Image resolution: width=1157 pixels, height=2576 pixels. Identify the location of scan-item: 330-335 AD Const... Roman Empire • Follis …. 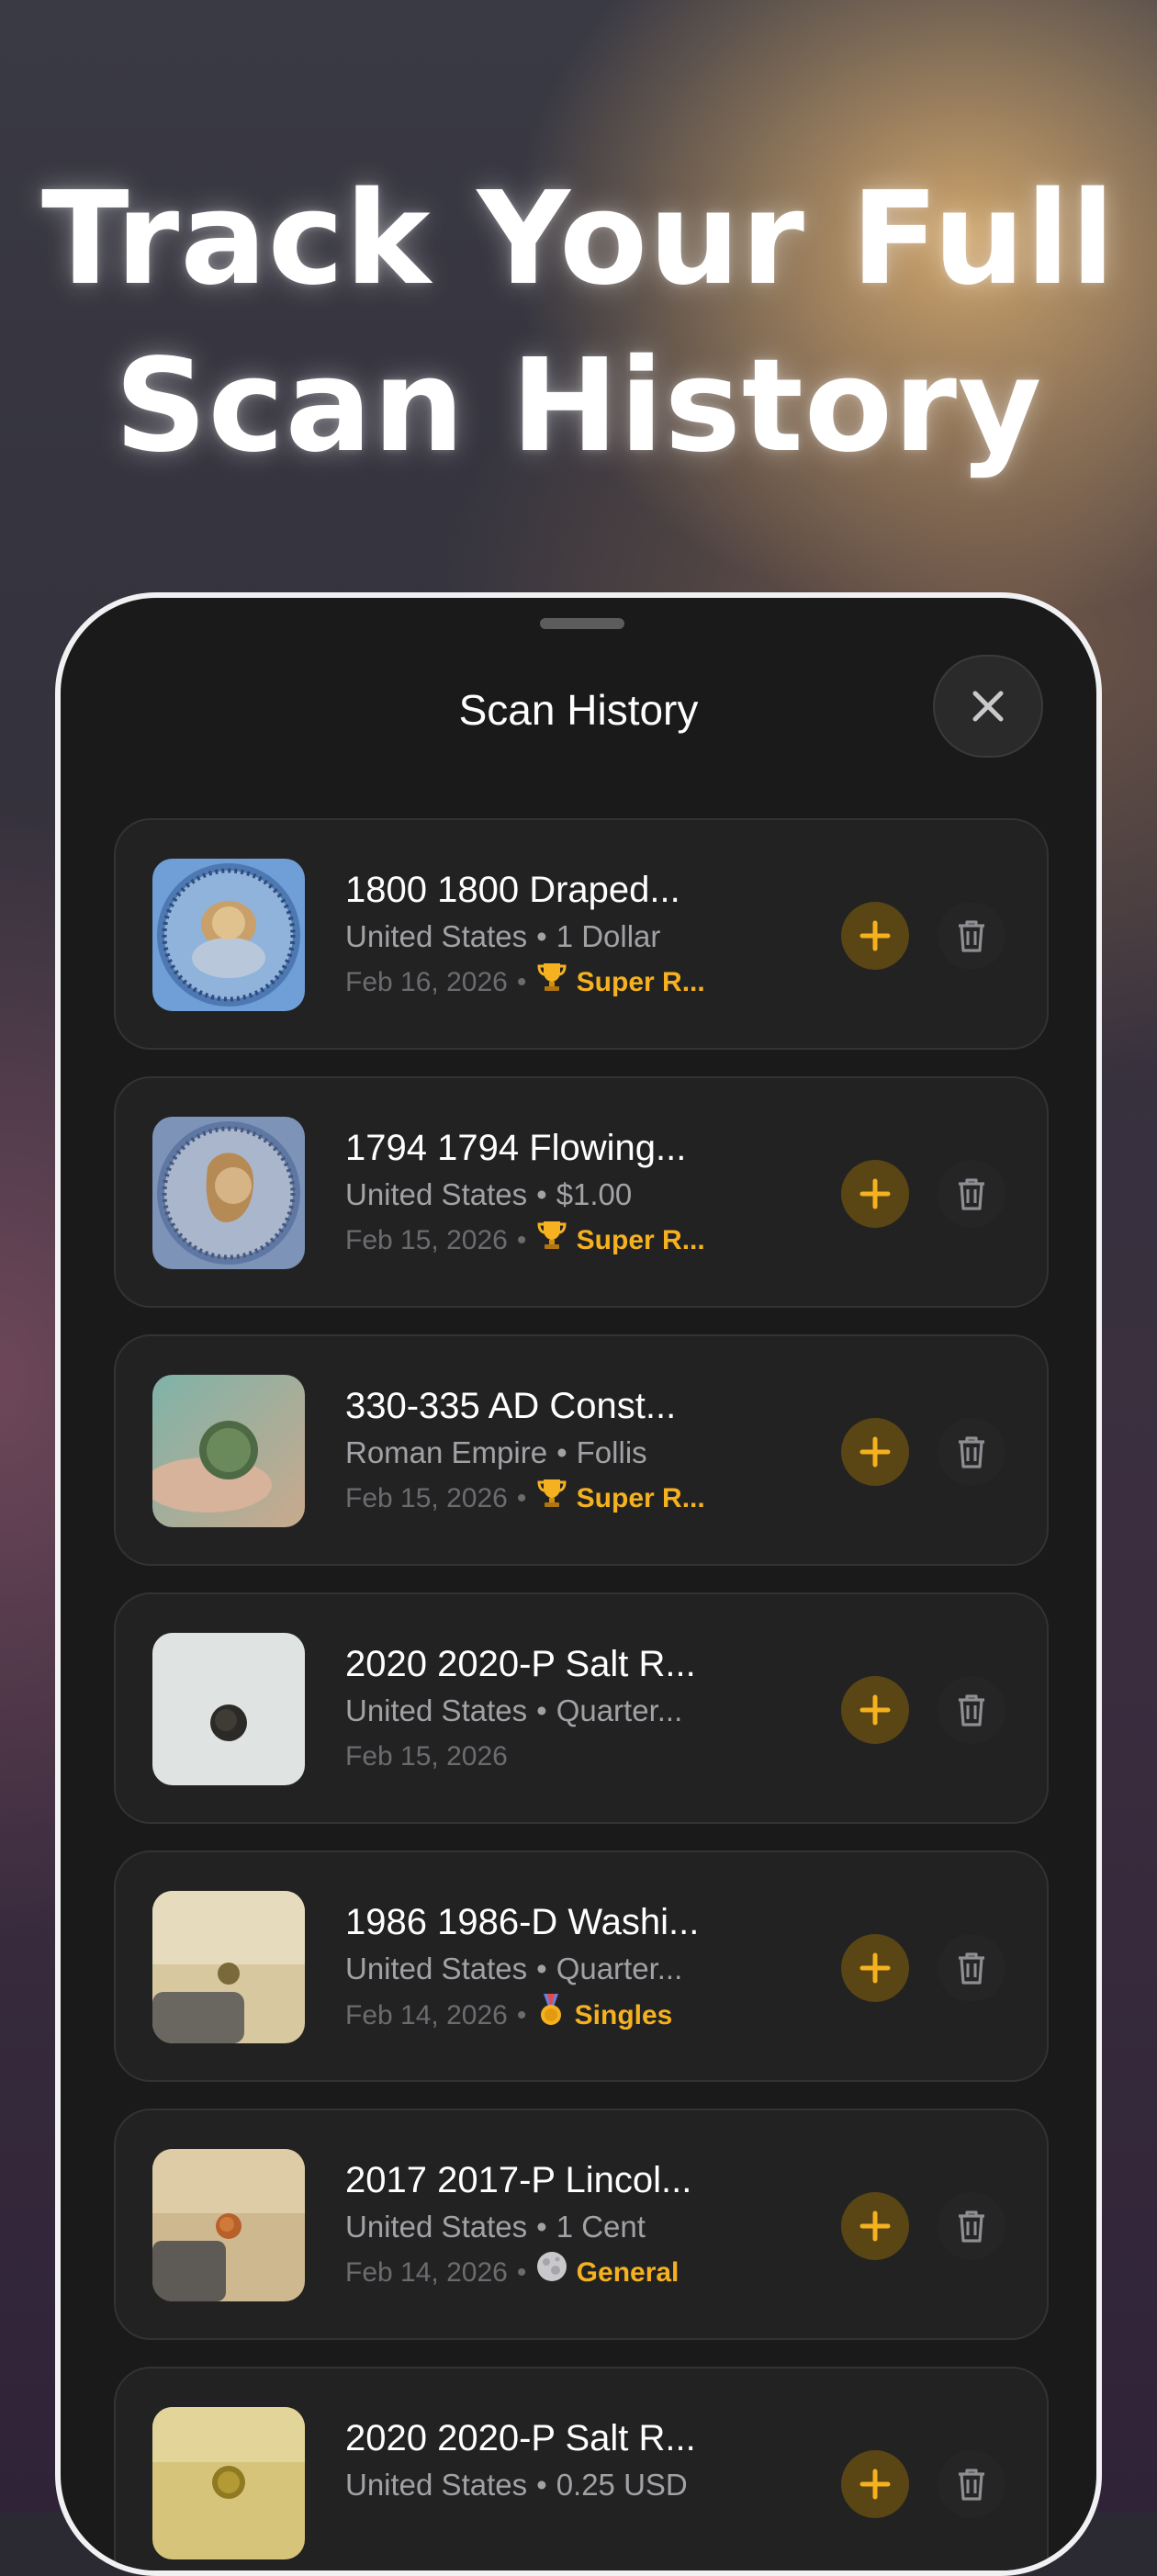
(582, 1450).